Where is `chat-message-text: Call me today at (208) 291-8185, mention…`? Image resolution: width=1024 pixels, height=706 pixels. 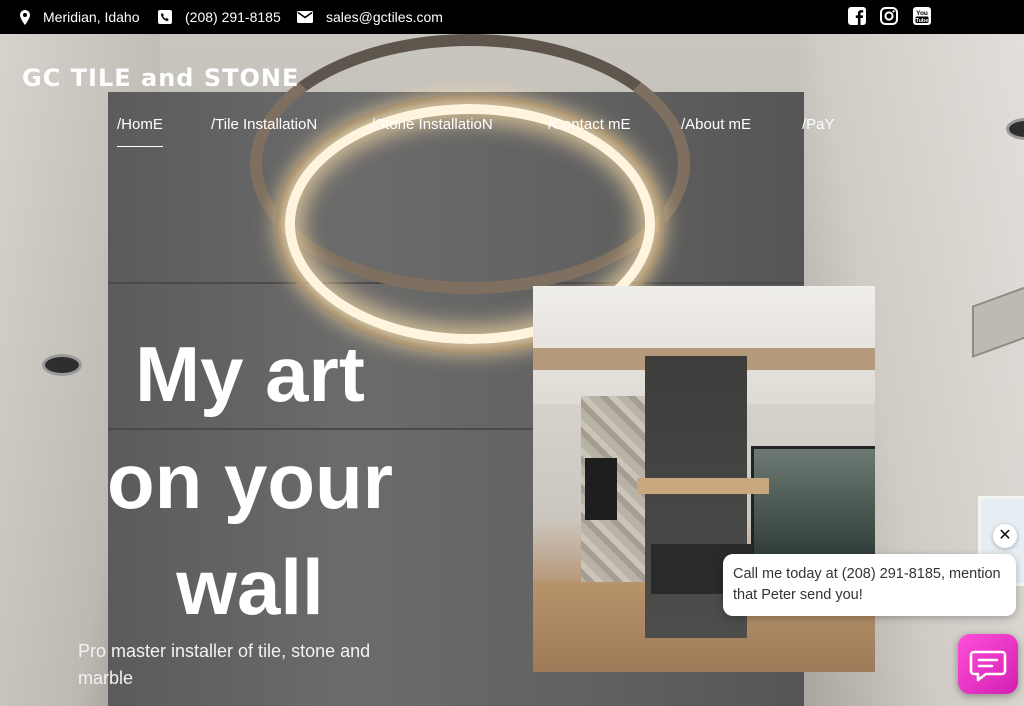 chat-message-text: Call me today at (208) 291-8185, mention… is located at coordinates (867, 584).